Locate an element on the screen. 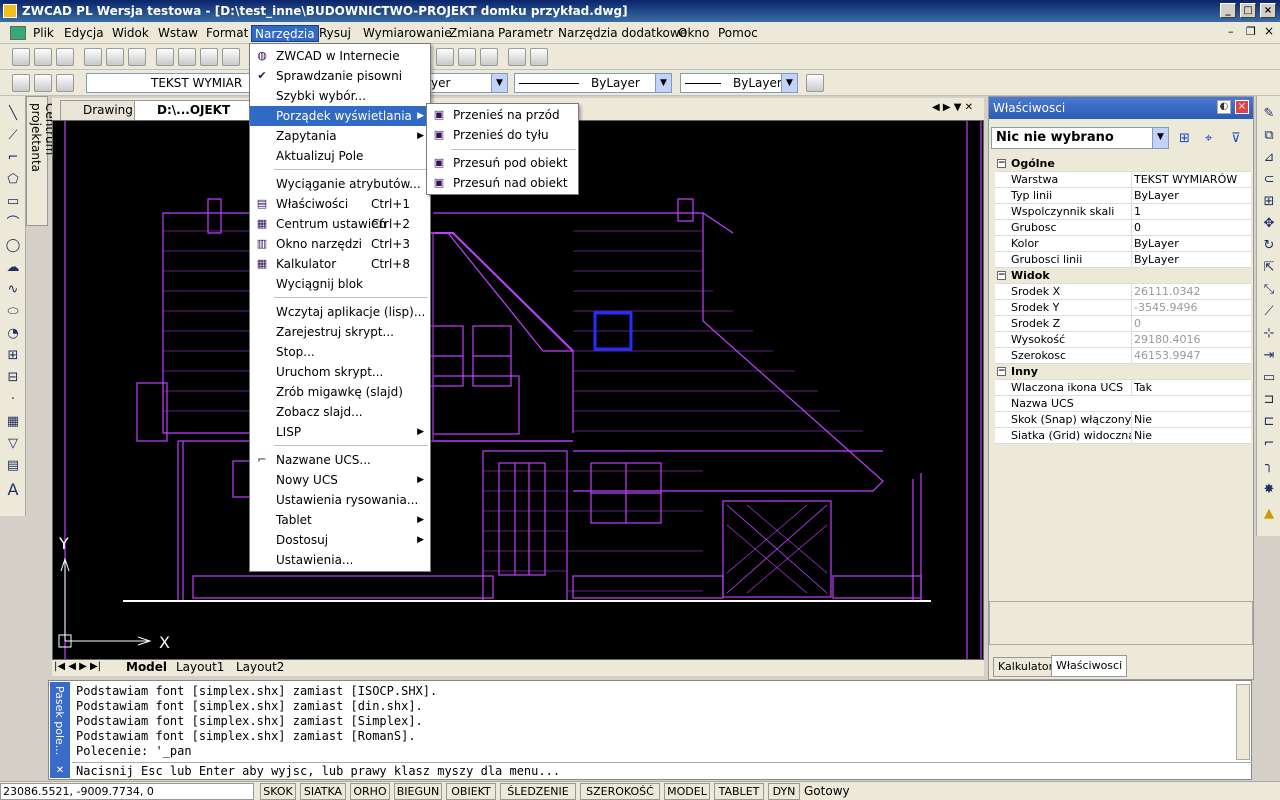  save-icon is located at coordinates (65, 57).